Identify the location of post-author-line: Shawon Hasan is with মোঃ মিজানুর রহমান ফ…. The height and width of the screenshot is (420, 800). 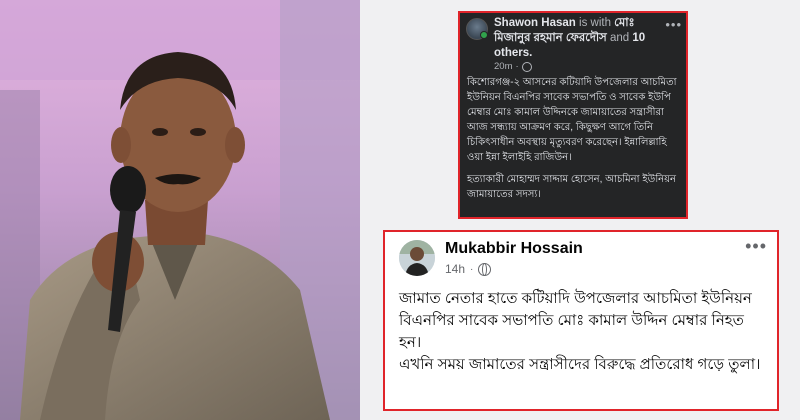
(577, 38).